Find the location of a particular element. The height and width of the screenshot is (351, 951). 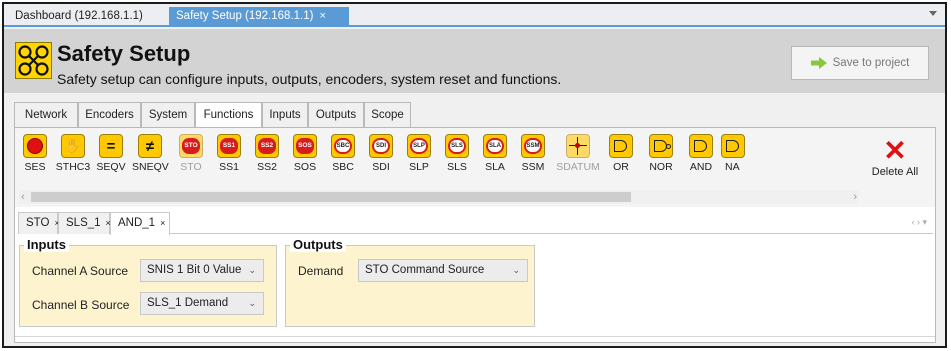

channel-a-value: SNIS 1 Bit 0 Value is located at coordinates (194, 270).